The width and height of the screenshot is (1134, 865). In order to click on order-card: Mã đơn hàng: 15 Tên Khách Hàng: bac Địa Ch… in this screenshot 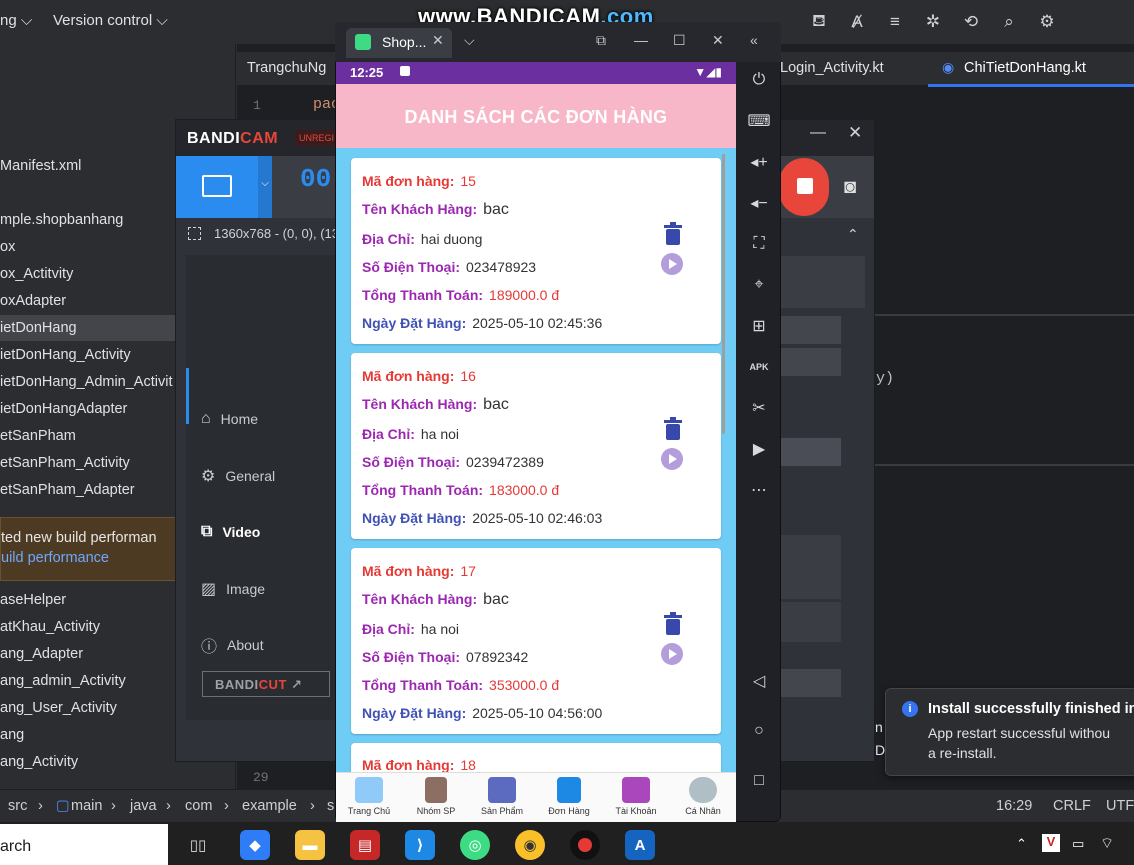, I will do `click(536, 251)`.